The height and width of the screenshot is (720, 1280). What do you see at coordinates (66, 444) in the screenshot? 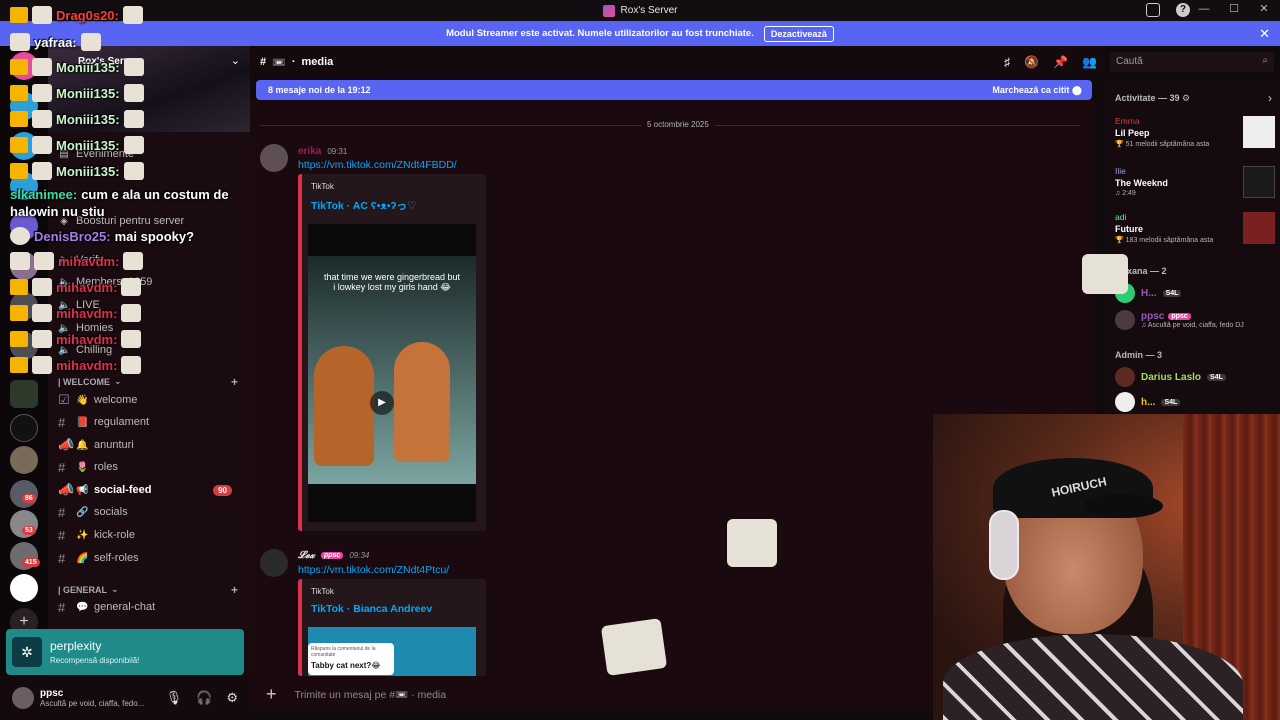
I see `megaphone-icon: 📣` at bounding box center [66, 444].